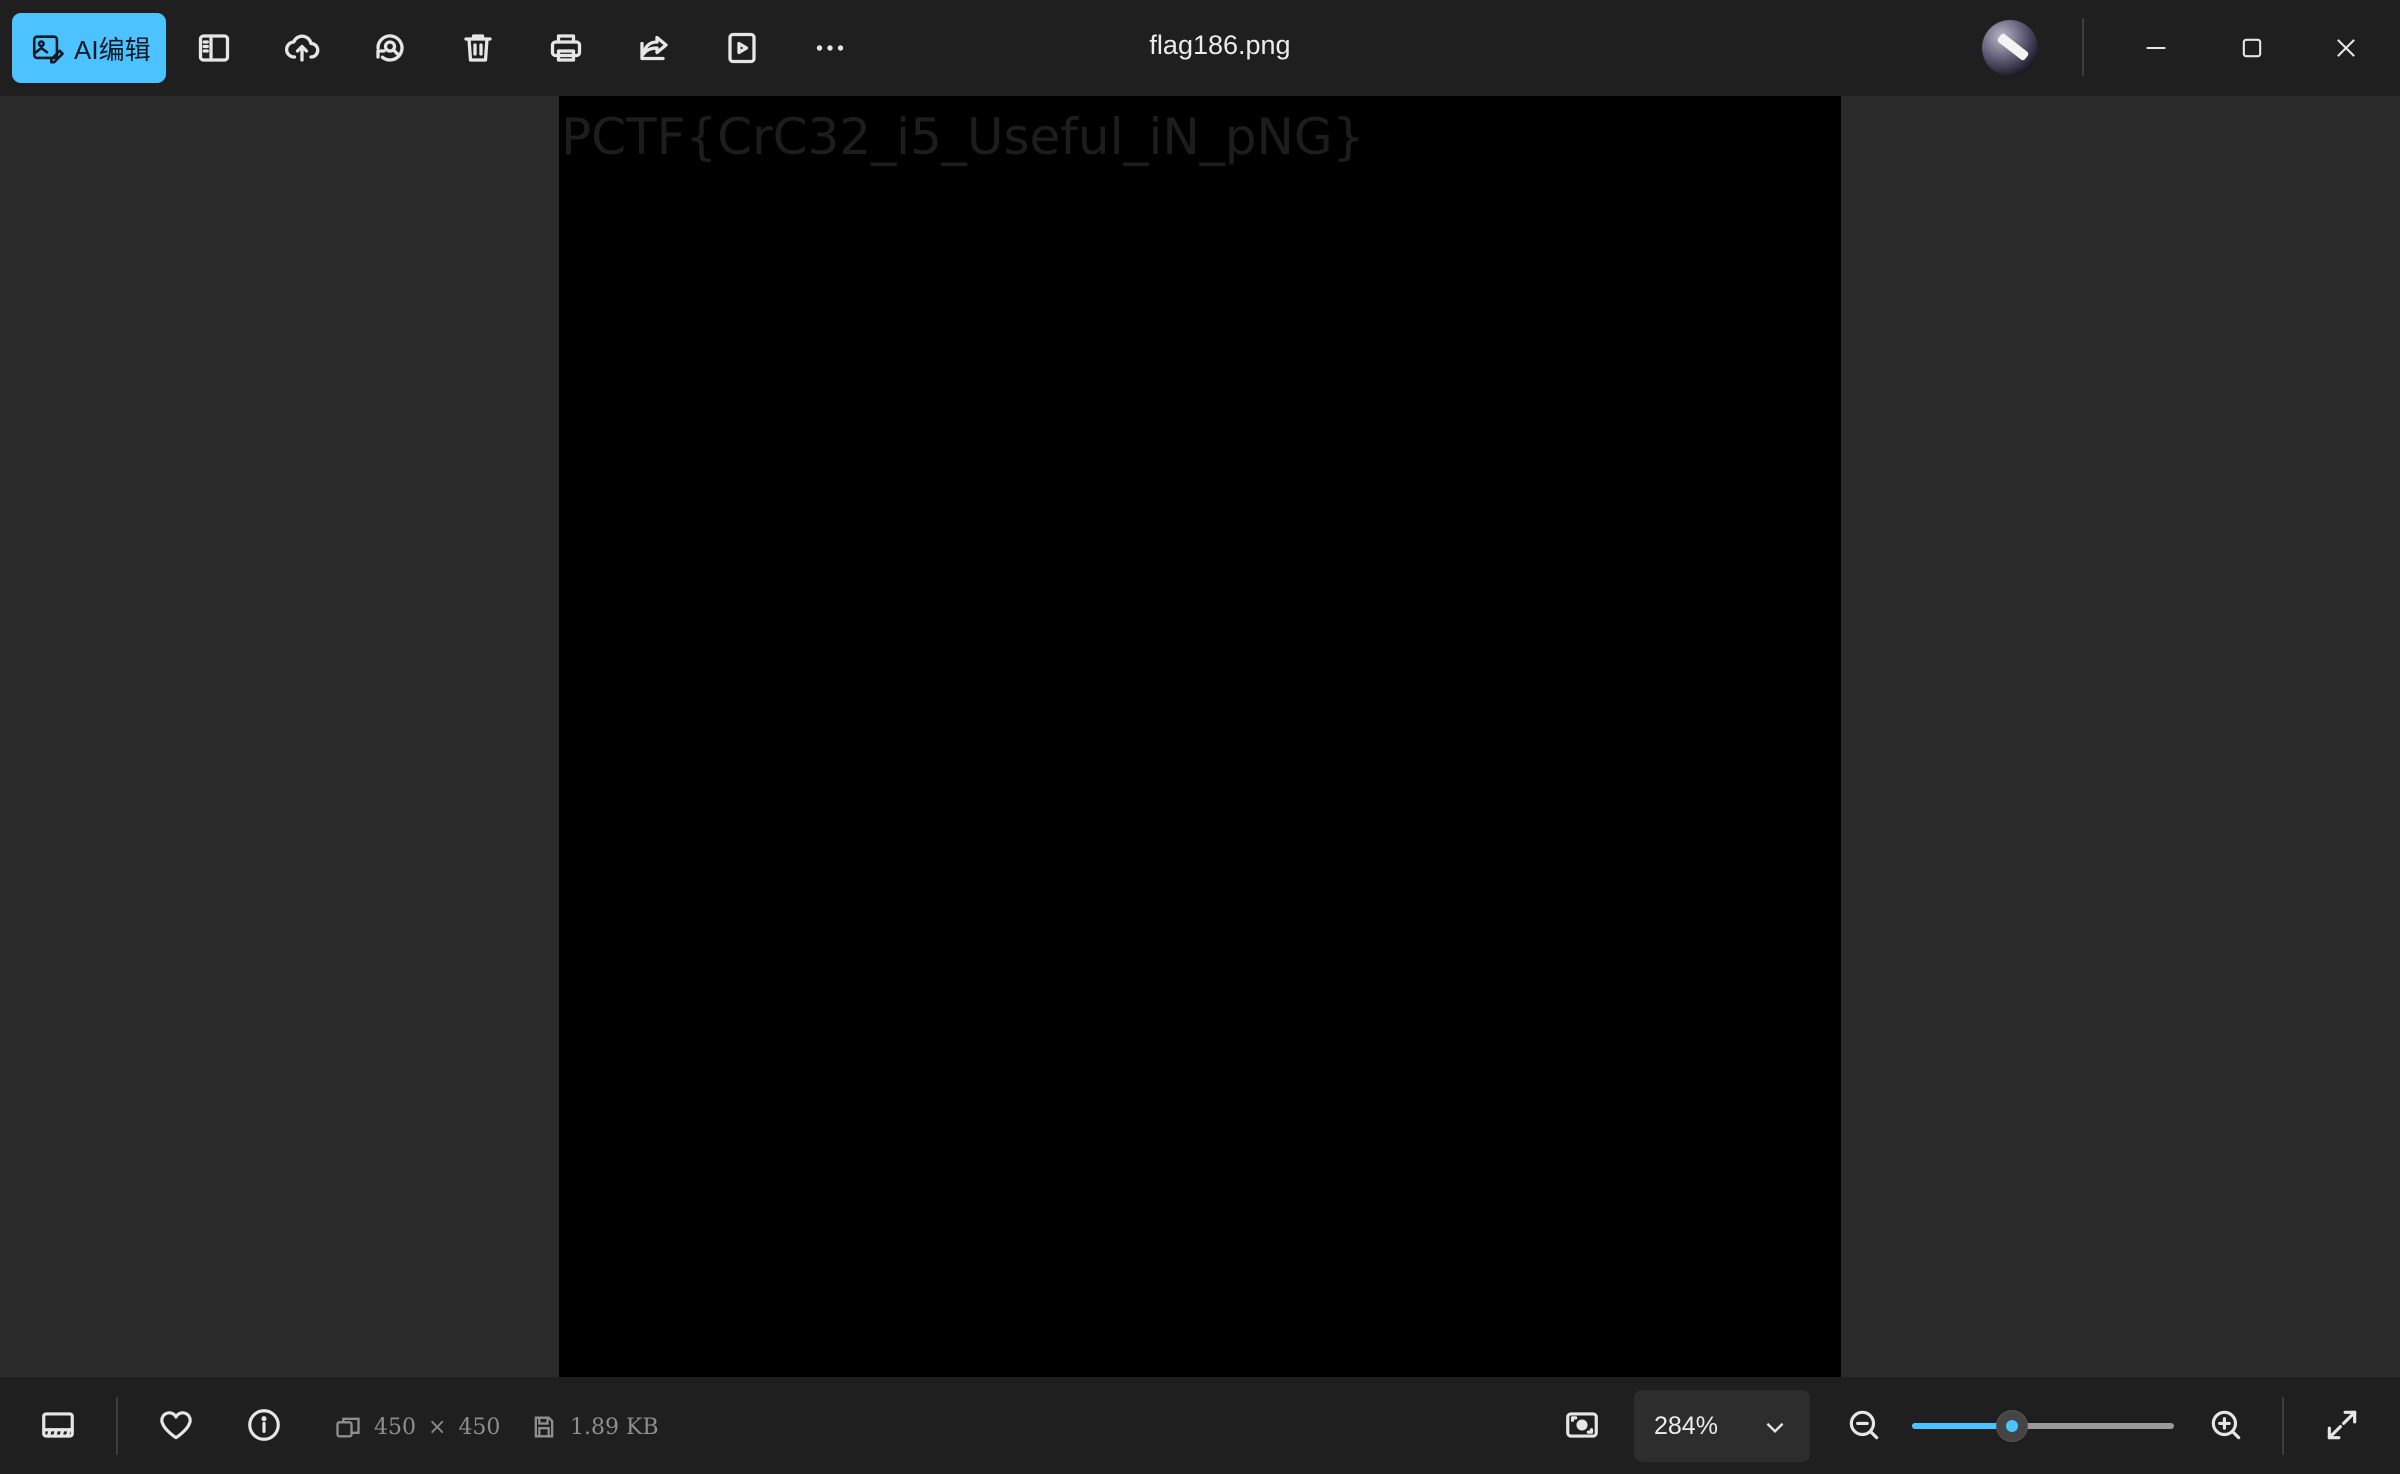 This screenshot has height=1474, width=2400. What do you see at coordinates (2083, 47) in the screenshot?
I see `title-separator` at bounding box center [2083, 47].